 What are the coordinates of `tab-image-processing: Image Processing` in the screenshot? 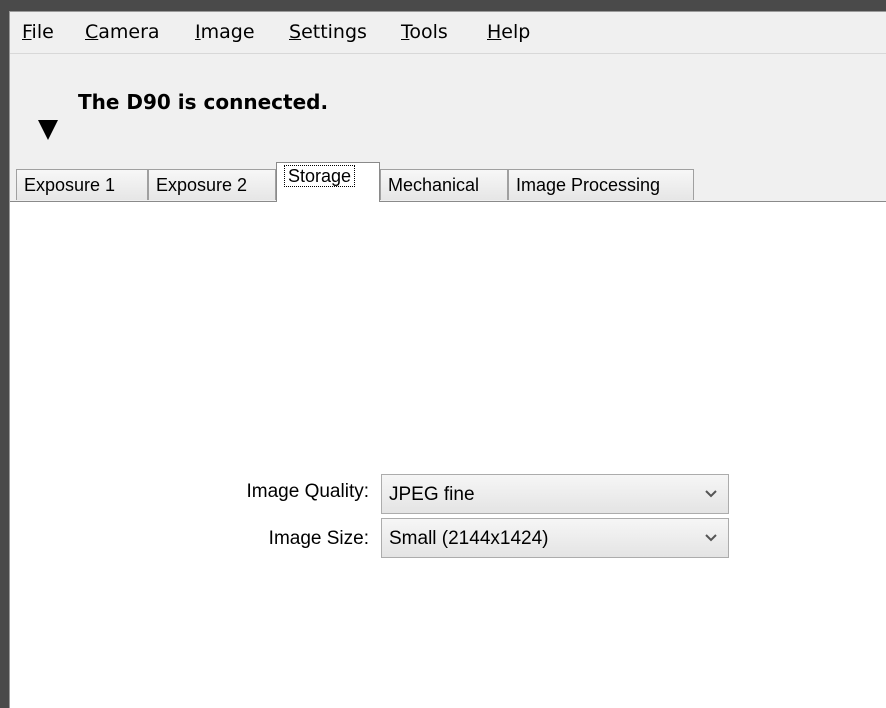 It's located at (601, 184).